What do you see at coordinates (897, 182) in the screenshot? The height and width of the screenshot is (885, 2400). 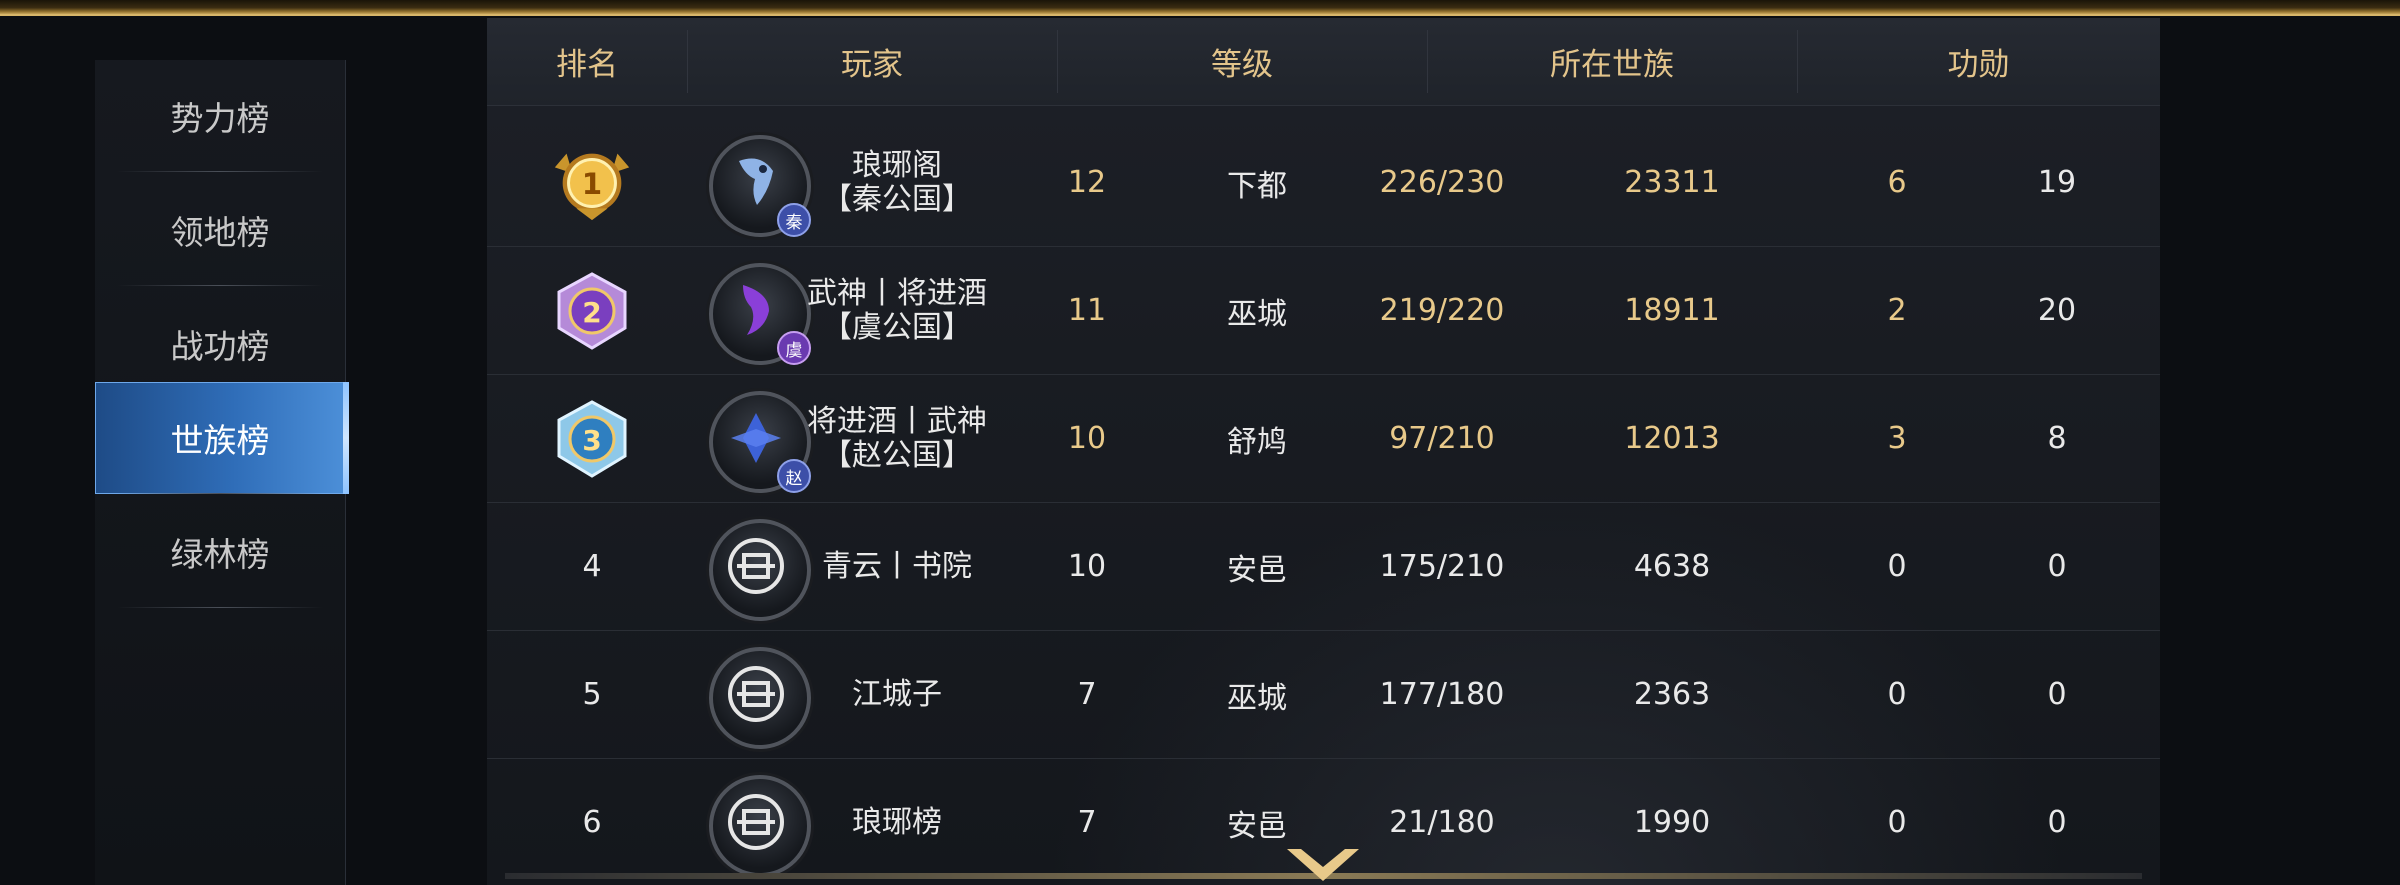 I see `player-name: 琅琊阁 【秦公国】` at bounding box center [897, 182].